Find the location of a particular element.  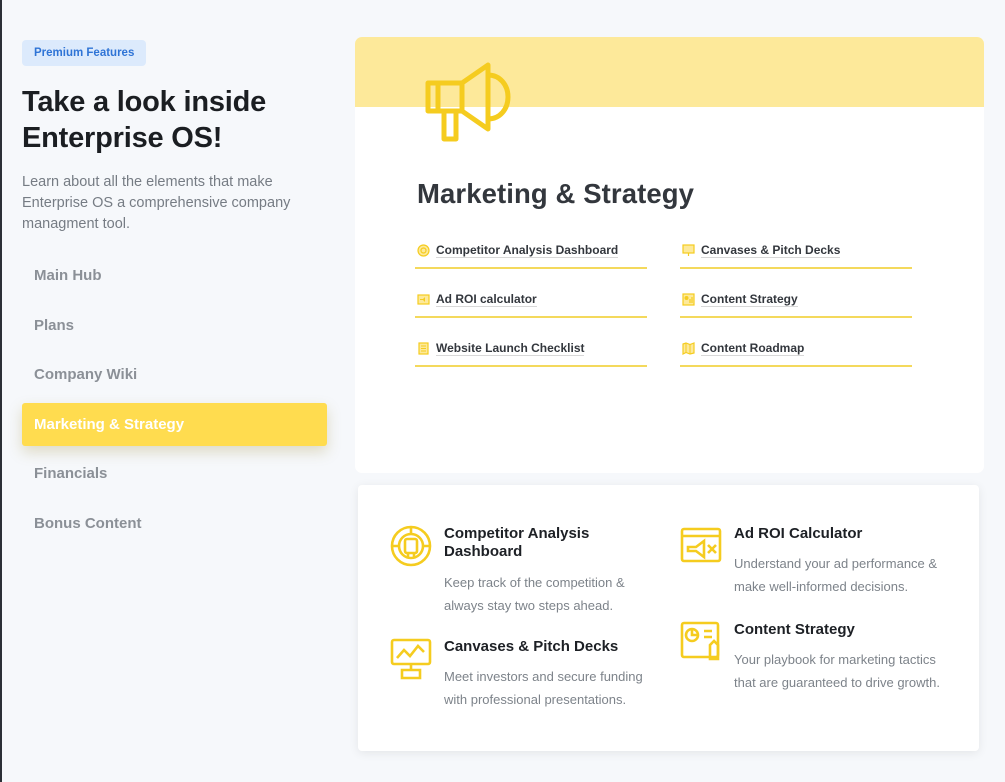

nav-item-main-hub: Main Hub is located at coordinates (174, 275).